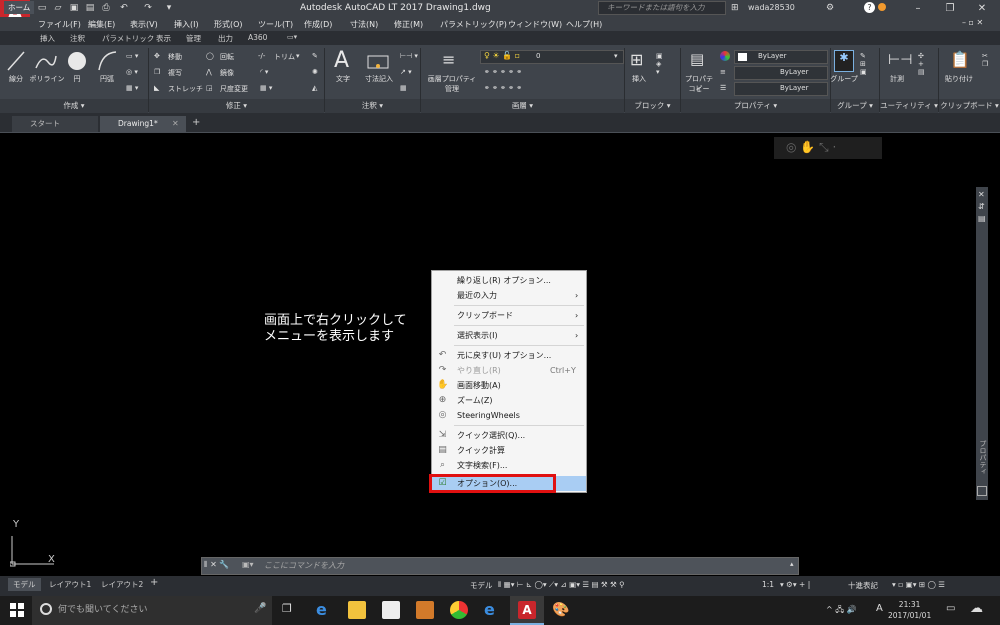  I want to click on menu-item-redo: ↷ やり直し(R) Ctrl+Y, so click(509, 370).